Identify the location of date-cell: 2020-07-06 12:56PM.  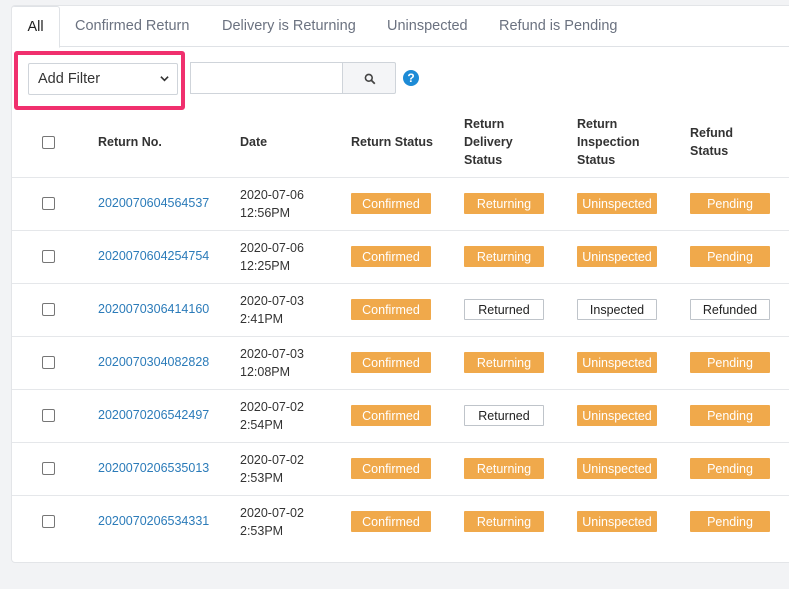
(272, 204).